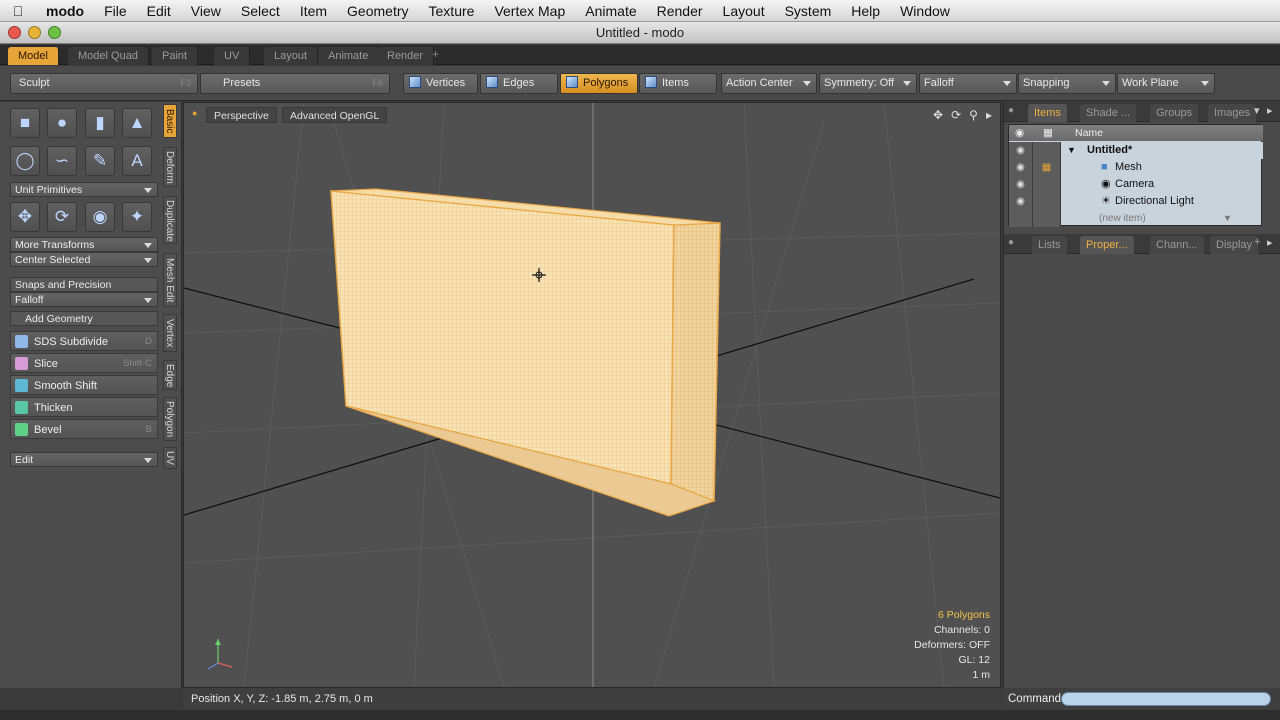  What do you see at coordinates (100, 161) in the screenshot?
I see `pen-tool-button: ✎` at bounding box center [100, 161].